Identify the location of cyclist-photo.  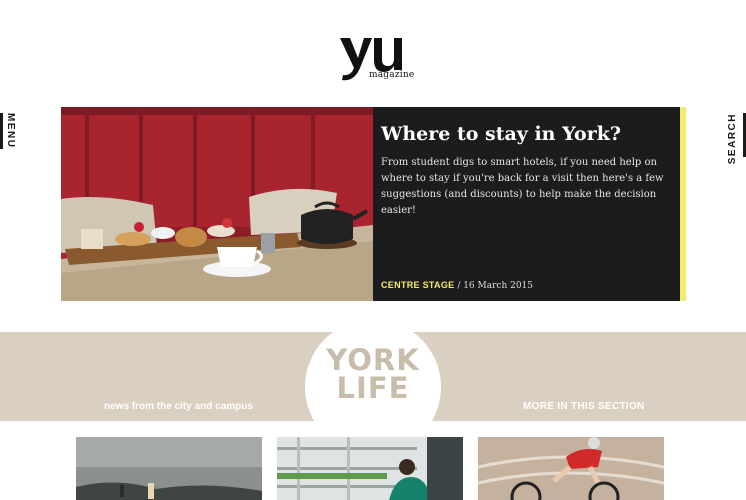
(571, 468).